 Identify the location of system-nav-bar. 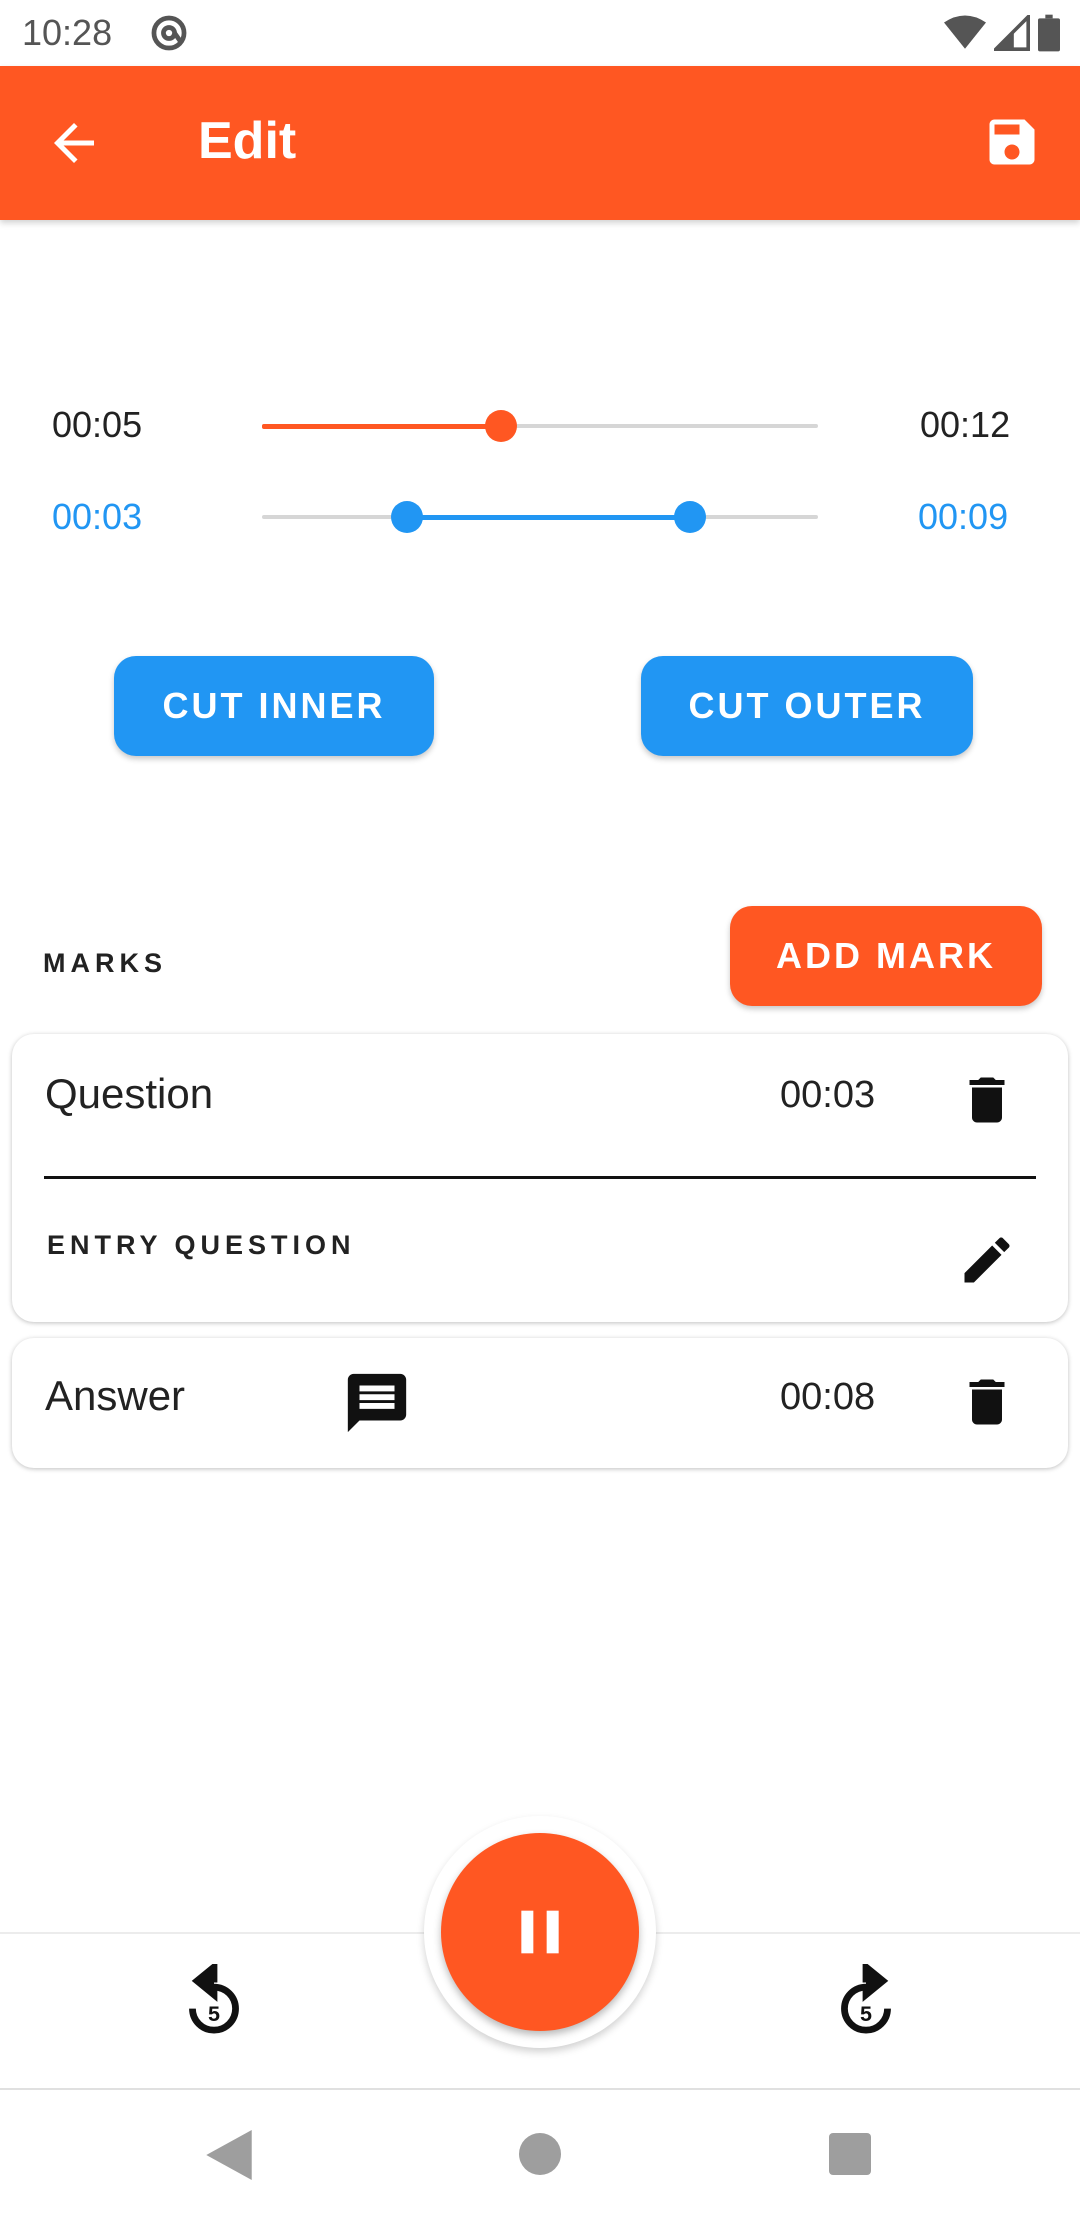
(540, 2155).